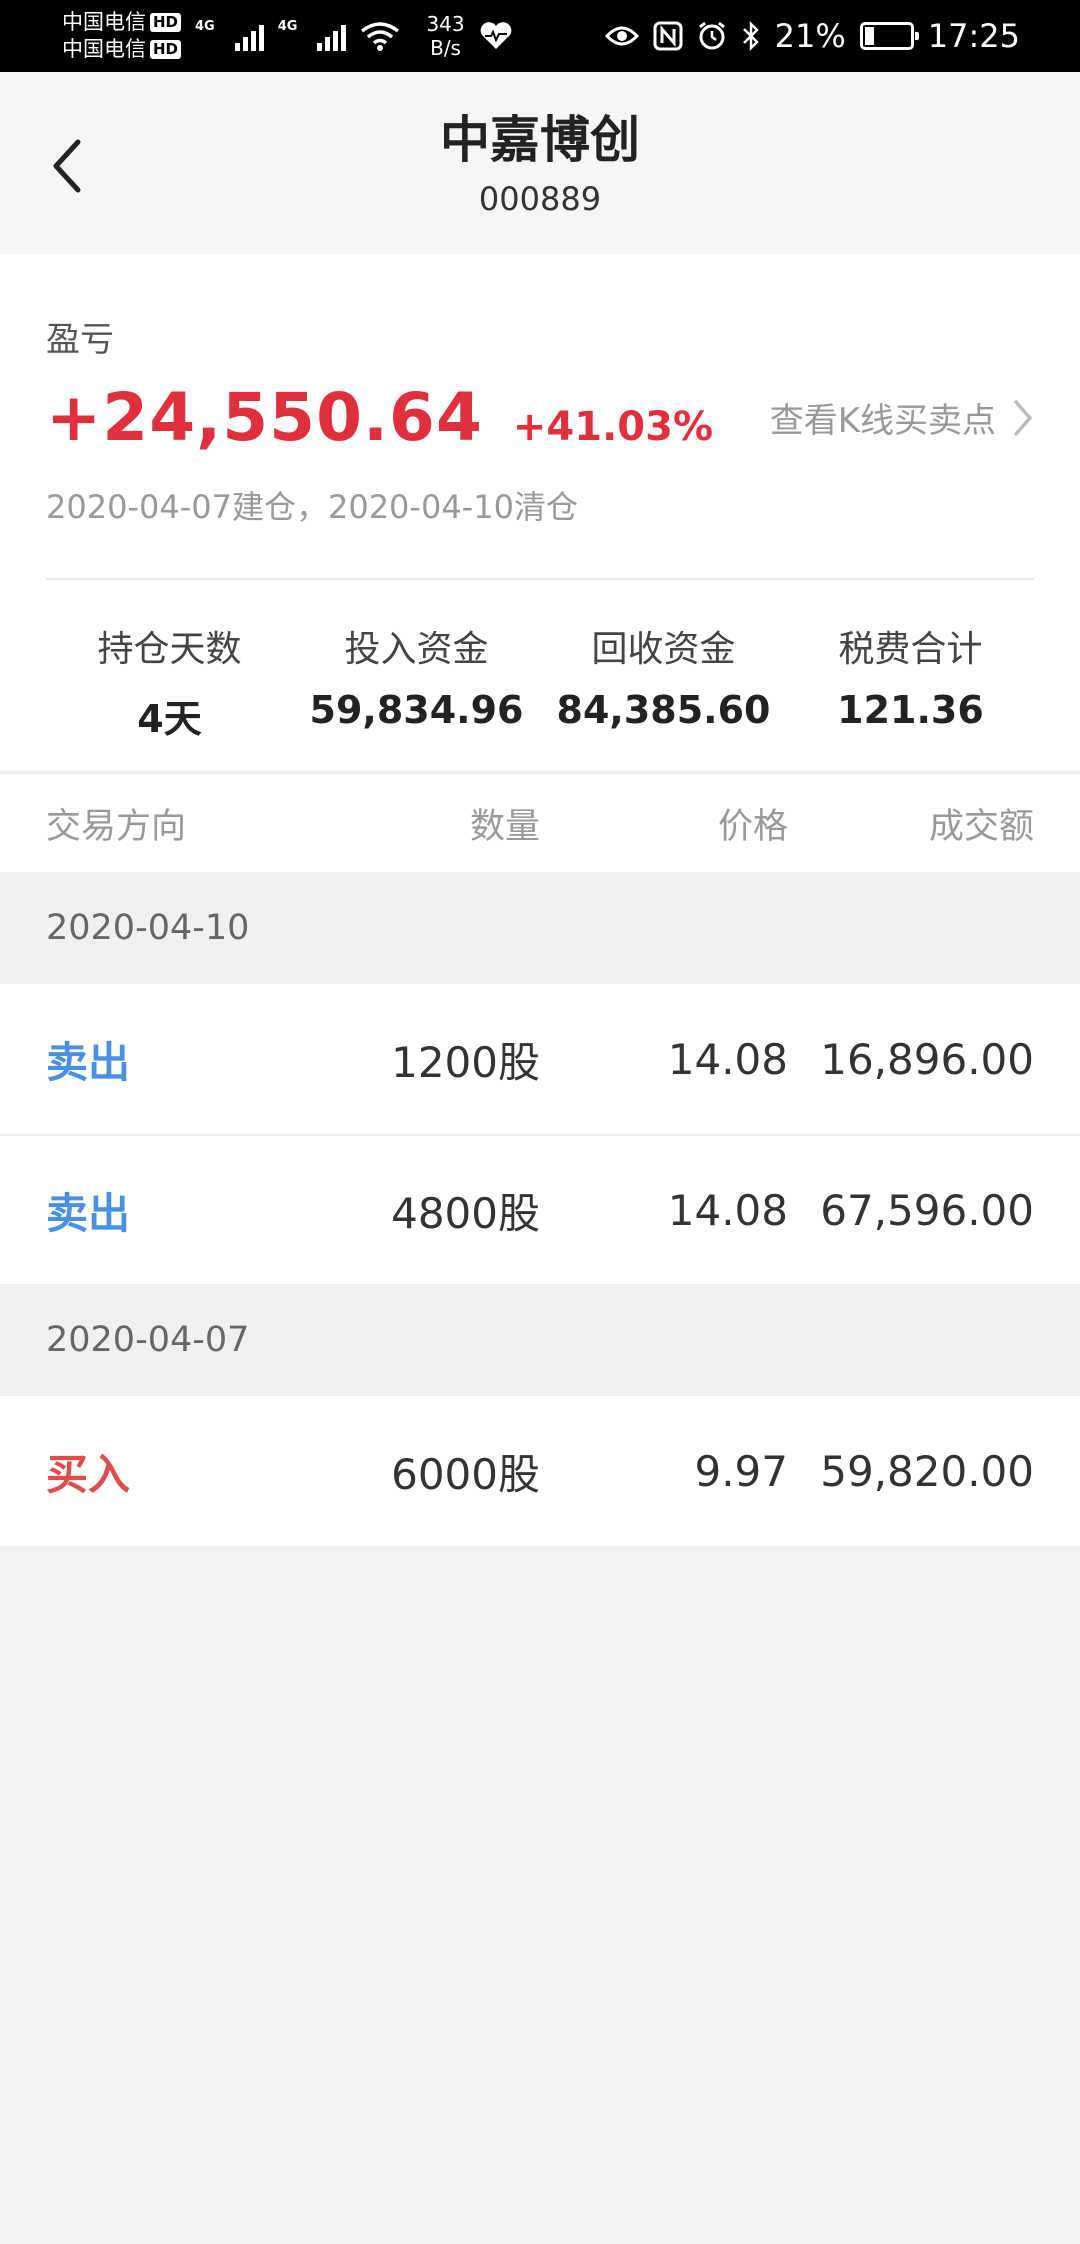 The height and width of the screenshot is (2244, 1080). I want to click on trade-quantity: 4800股, so click(465, 1213).